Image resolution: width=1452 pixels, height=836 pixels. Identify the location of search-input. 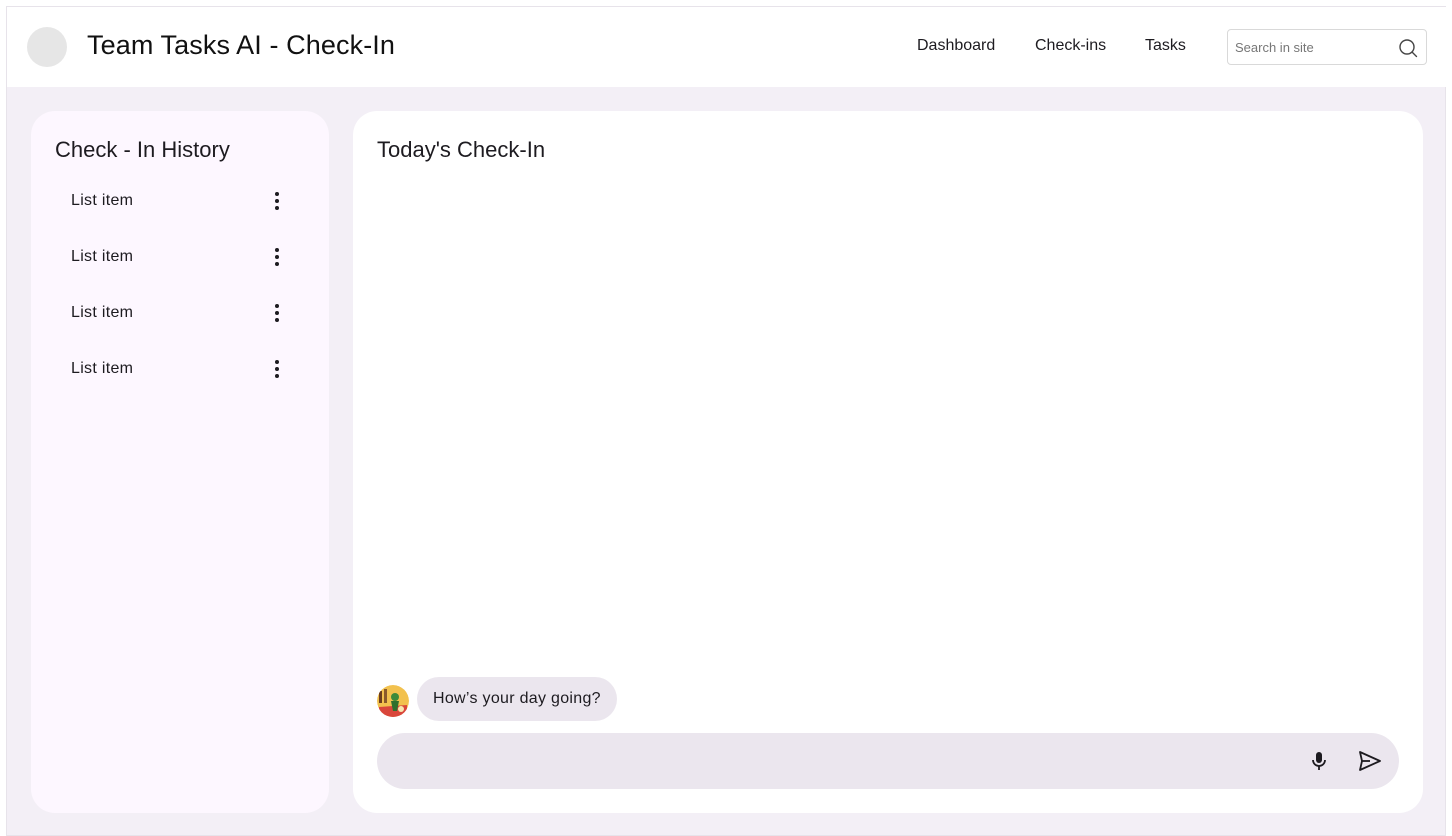
(1312, 47).